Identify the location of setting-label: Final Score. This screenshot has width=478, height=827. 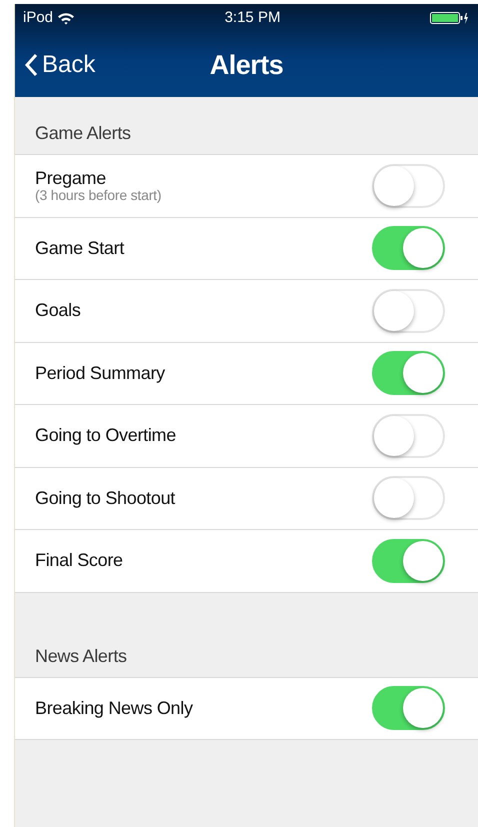
(79, 560).